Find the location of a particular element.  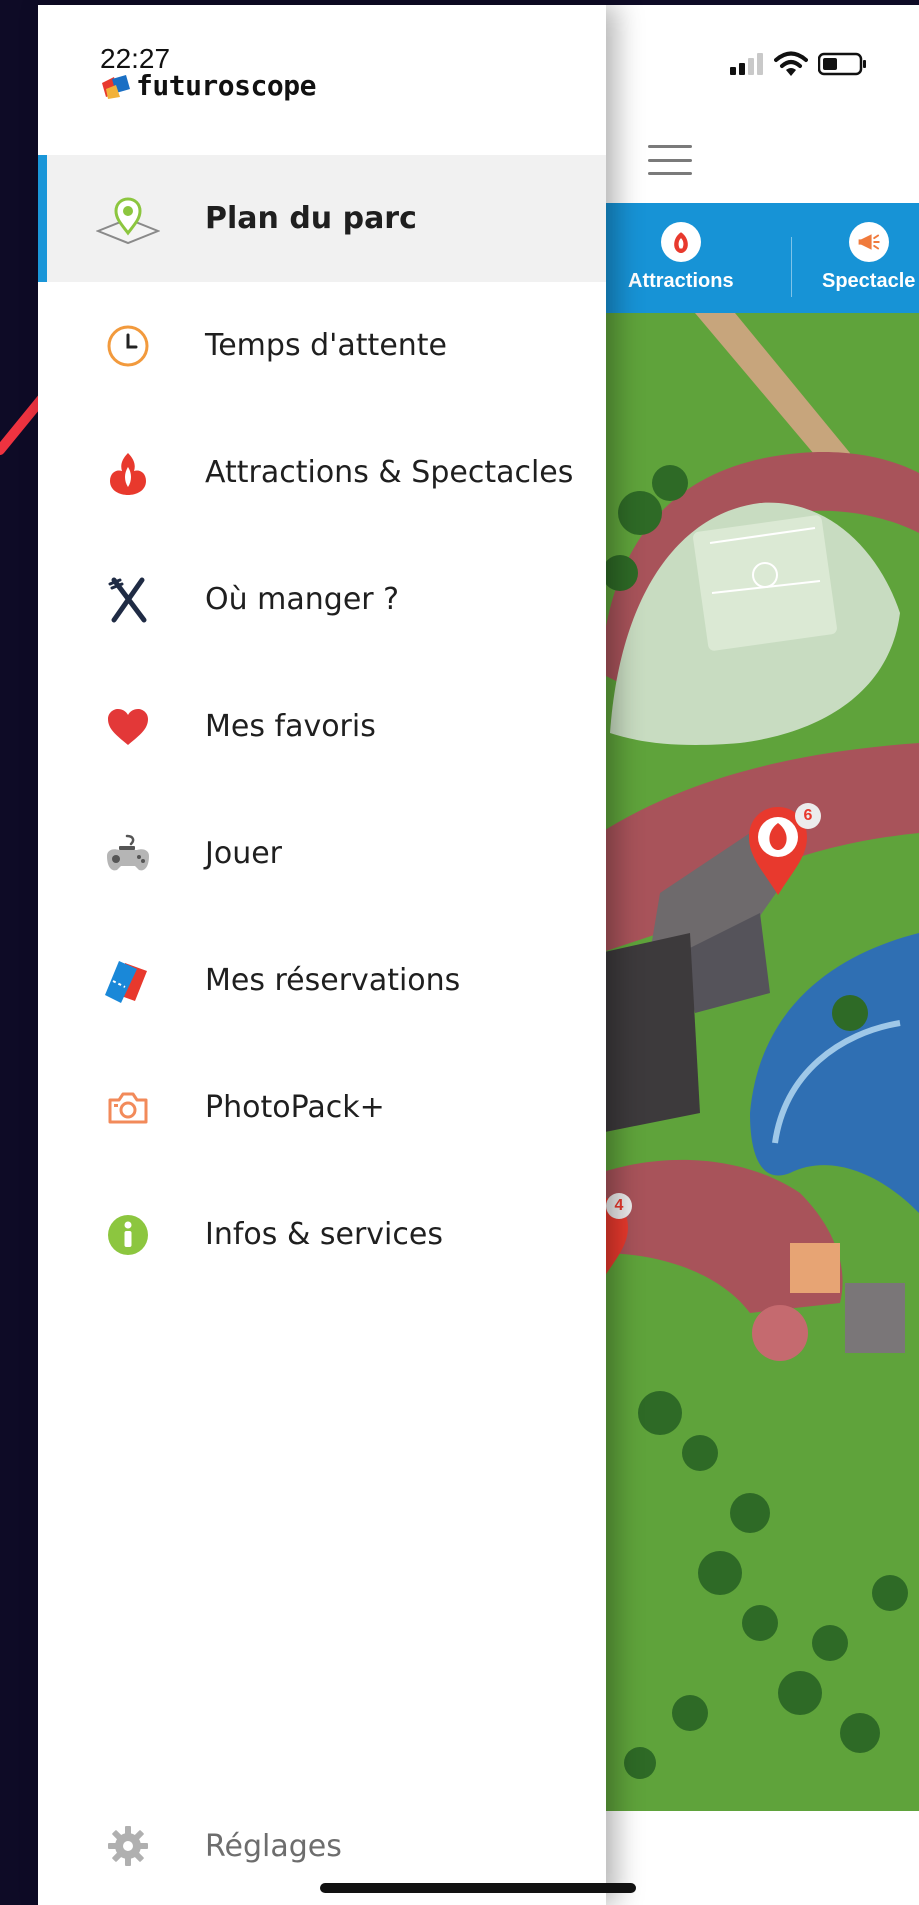

megaphone-icon is located at coordinates (868, 242).